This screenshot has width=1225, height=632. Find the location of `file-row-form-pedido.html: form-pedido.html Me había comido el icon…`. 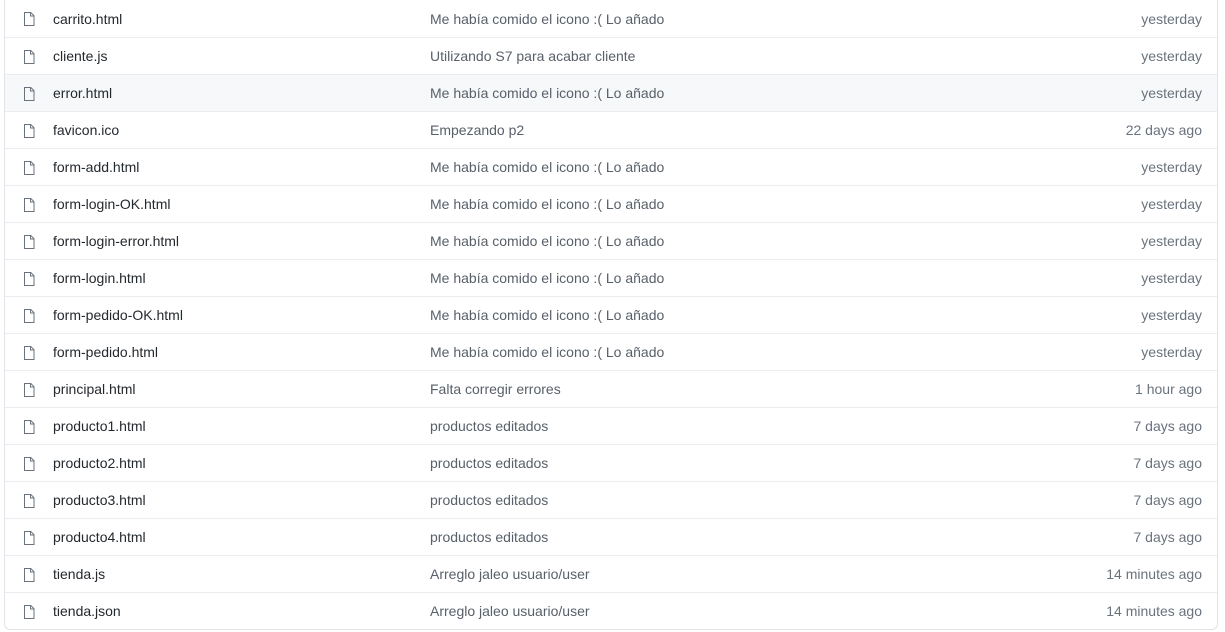

file-row-form-pedido.html: form-pedido.html Me había comido el icon… is located at coordinates (611, 351).